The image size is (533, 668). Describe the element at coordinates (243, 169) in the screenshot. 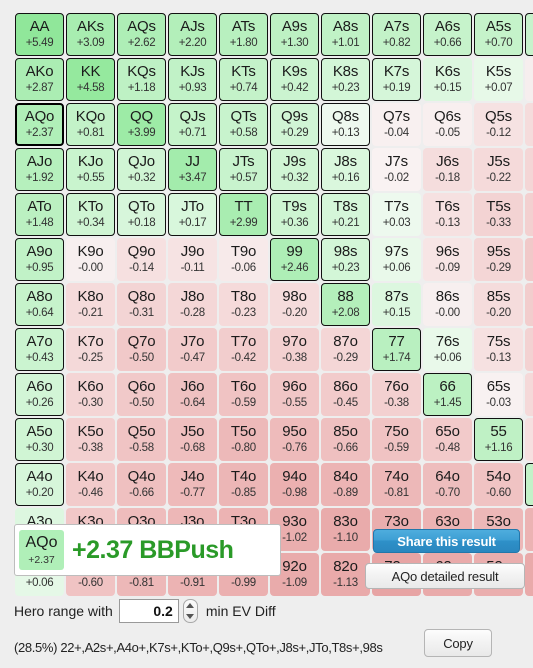

I see `hand-cell-JTs: JTs +0.57` at that location.